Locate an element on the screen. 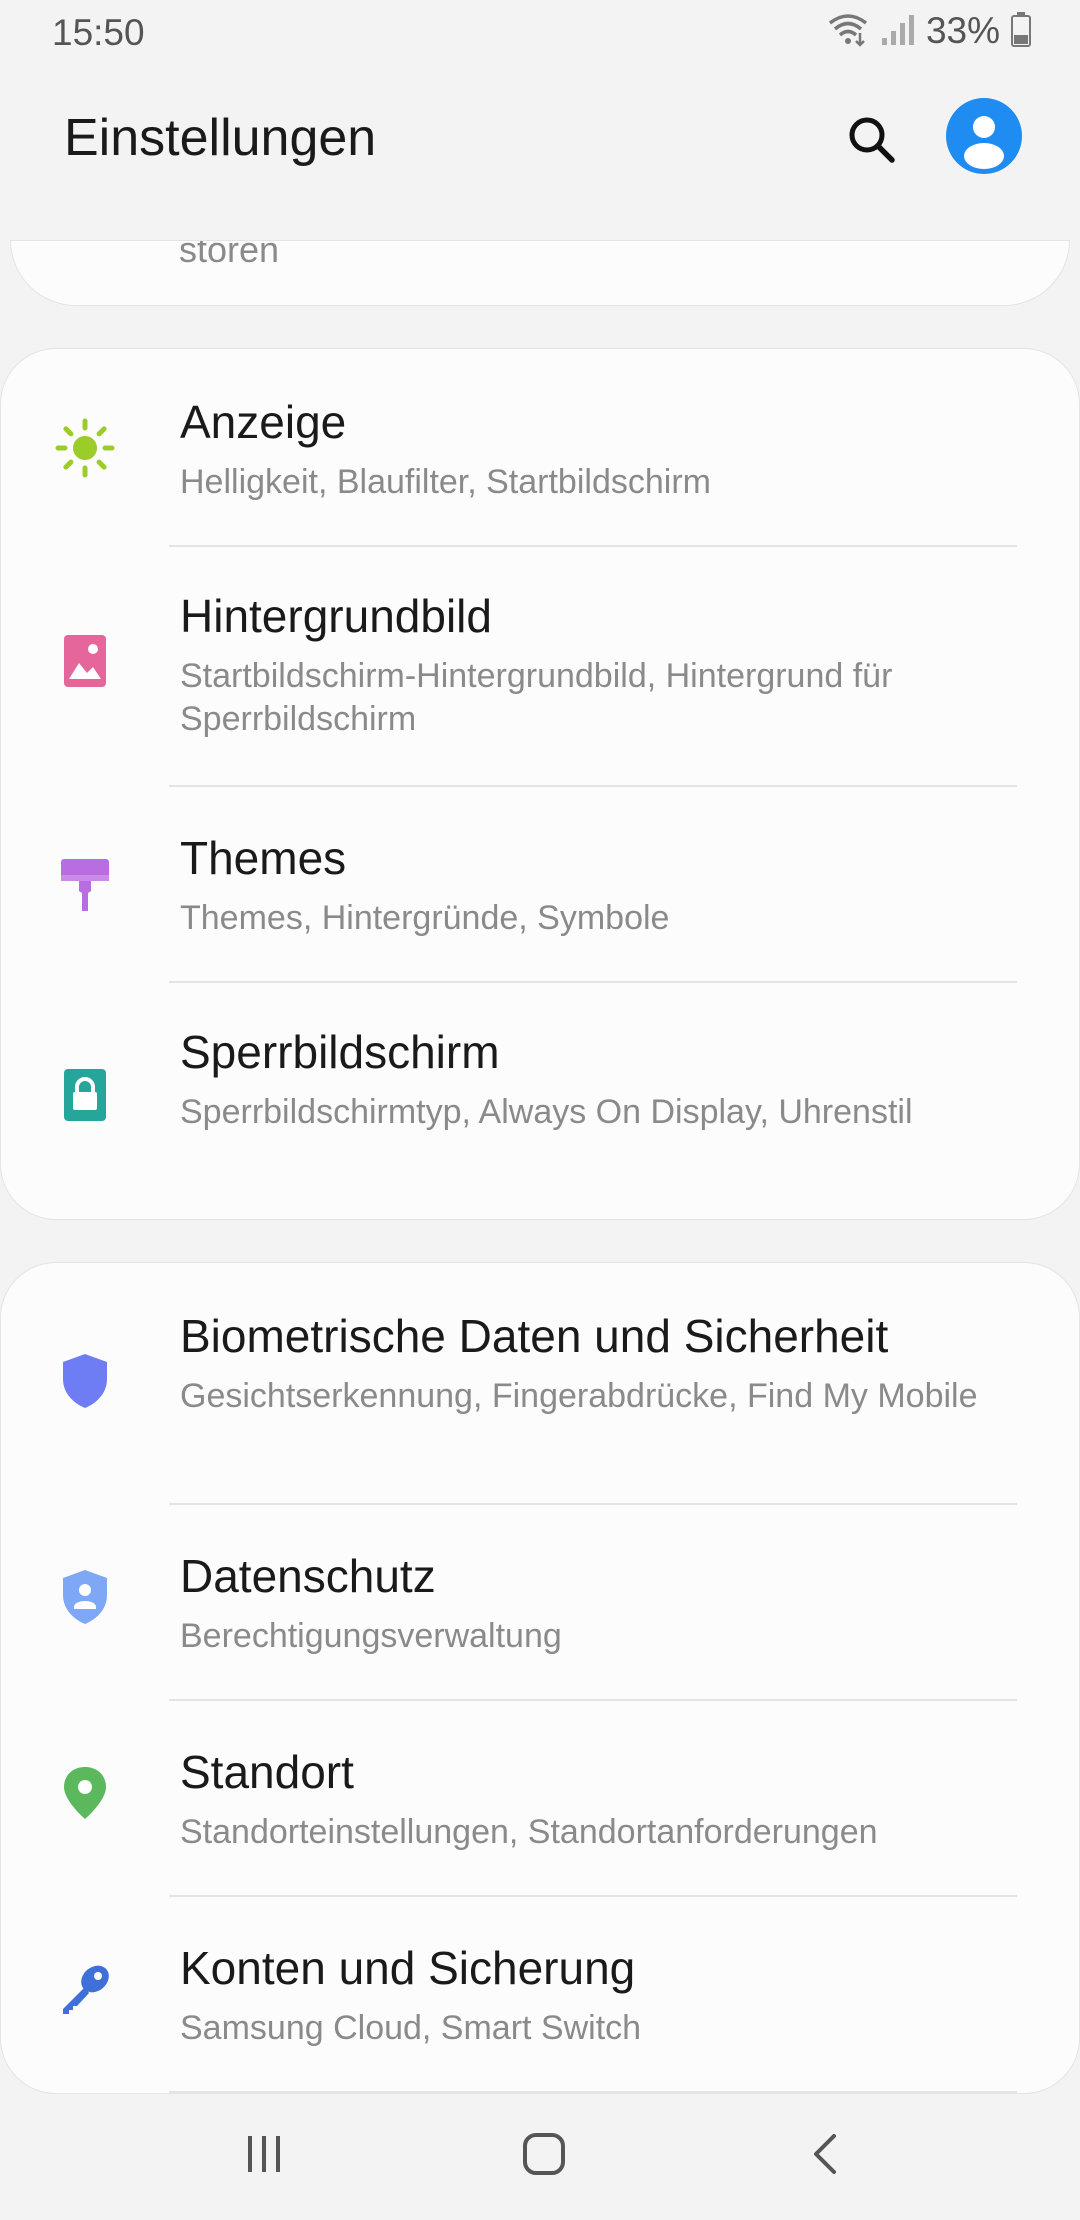  item-subtitle: Helligkeit, Blaufilter, Startbildschirm is located at coordinates (445, 482).